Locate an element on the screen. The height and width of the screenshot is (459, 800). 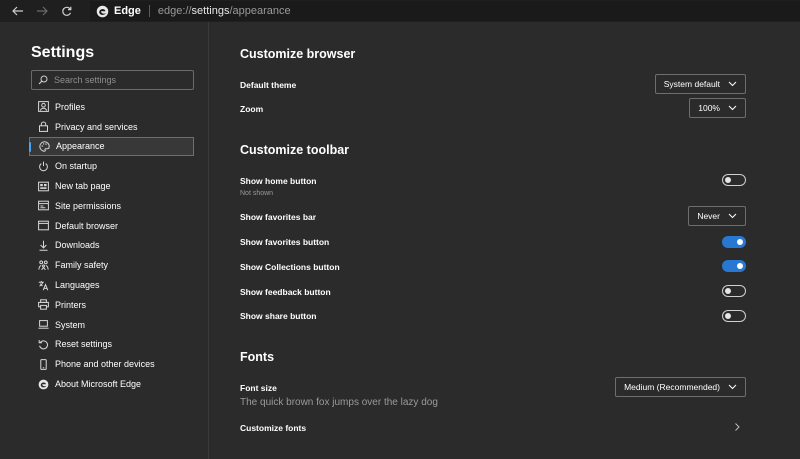
sidebar-item-downloads: Downloads is located at coordinates (111, 246).